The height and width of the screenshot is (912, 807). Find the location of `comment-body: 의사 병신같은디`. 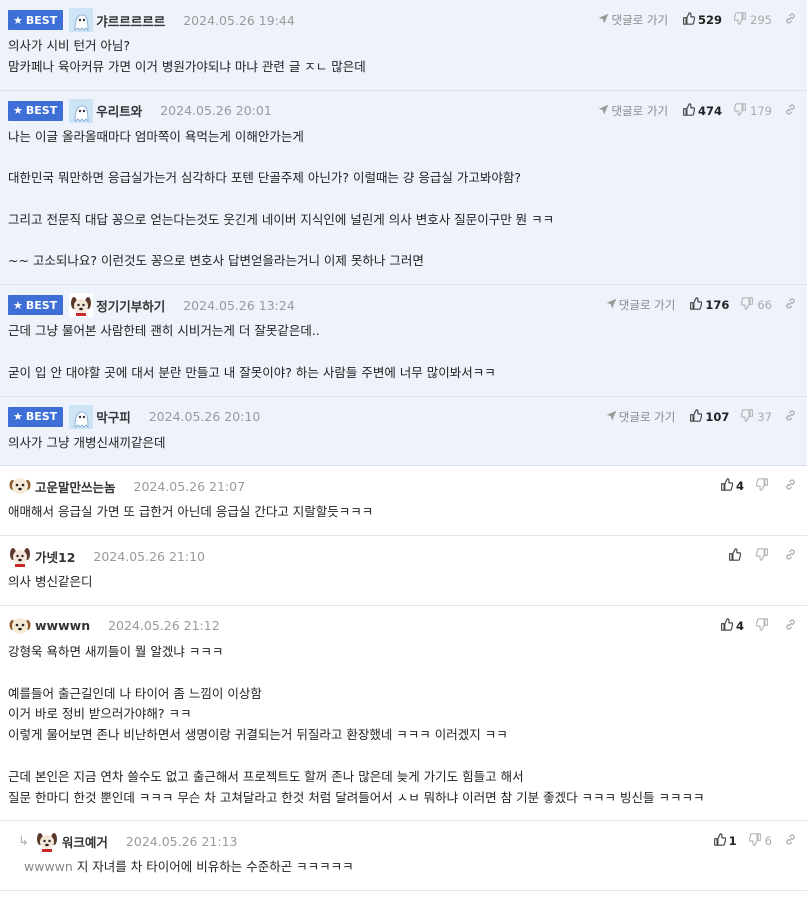

comment-body: 의사 병신같은디 is located at coordinates (402, 586).